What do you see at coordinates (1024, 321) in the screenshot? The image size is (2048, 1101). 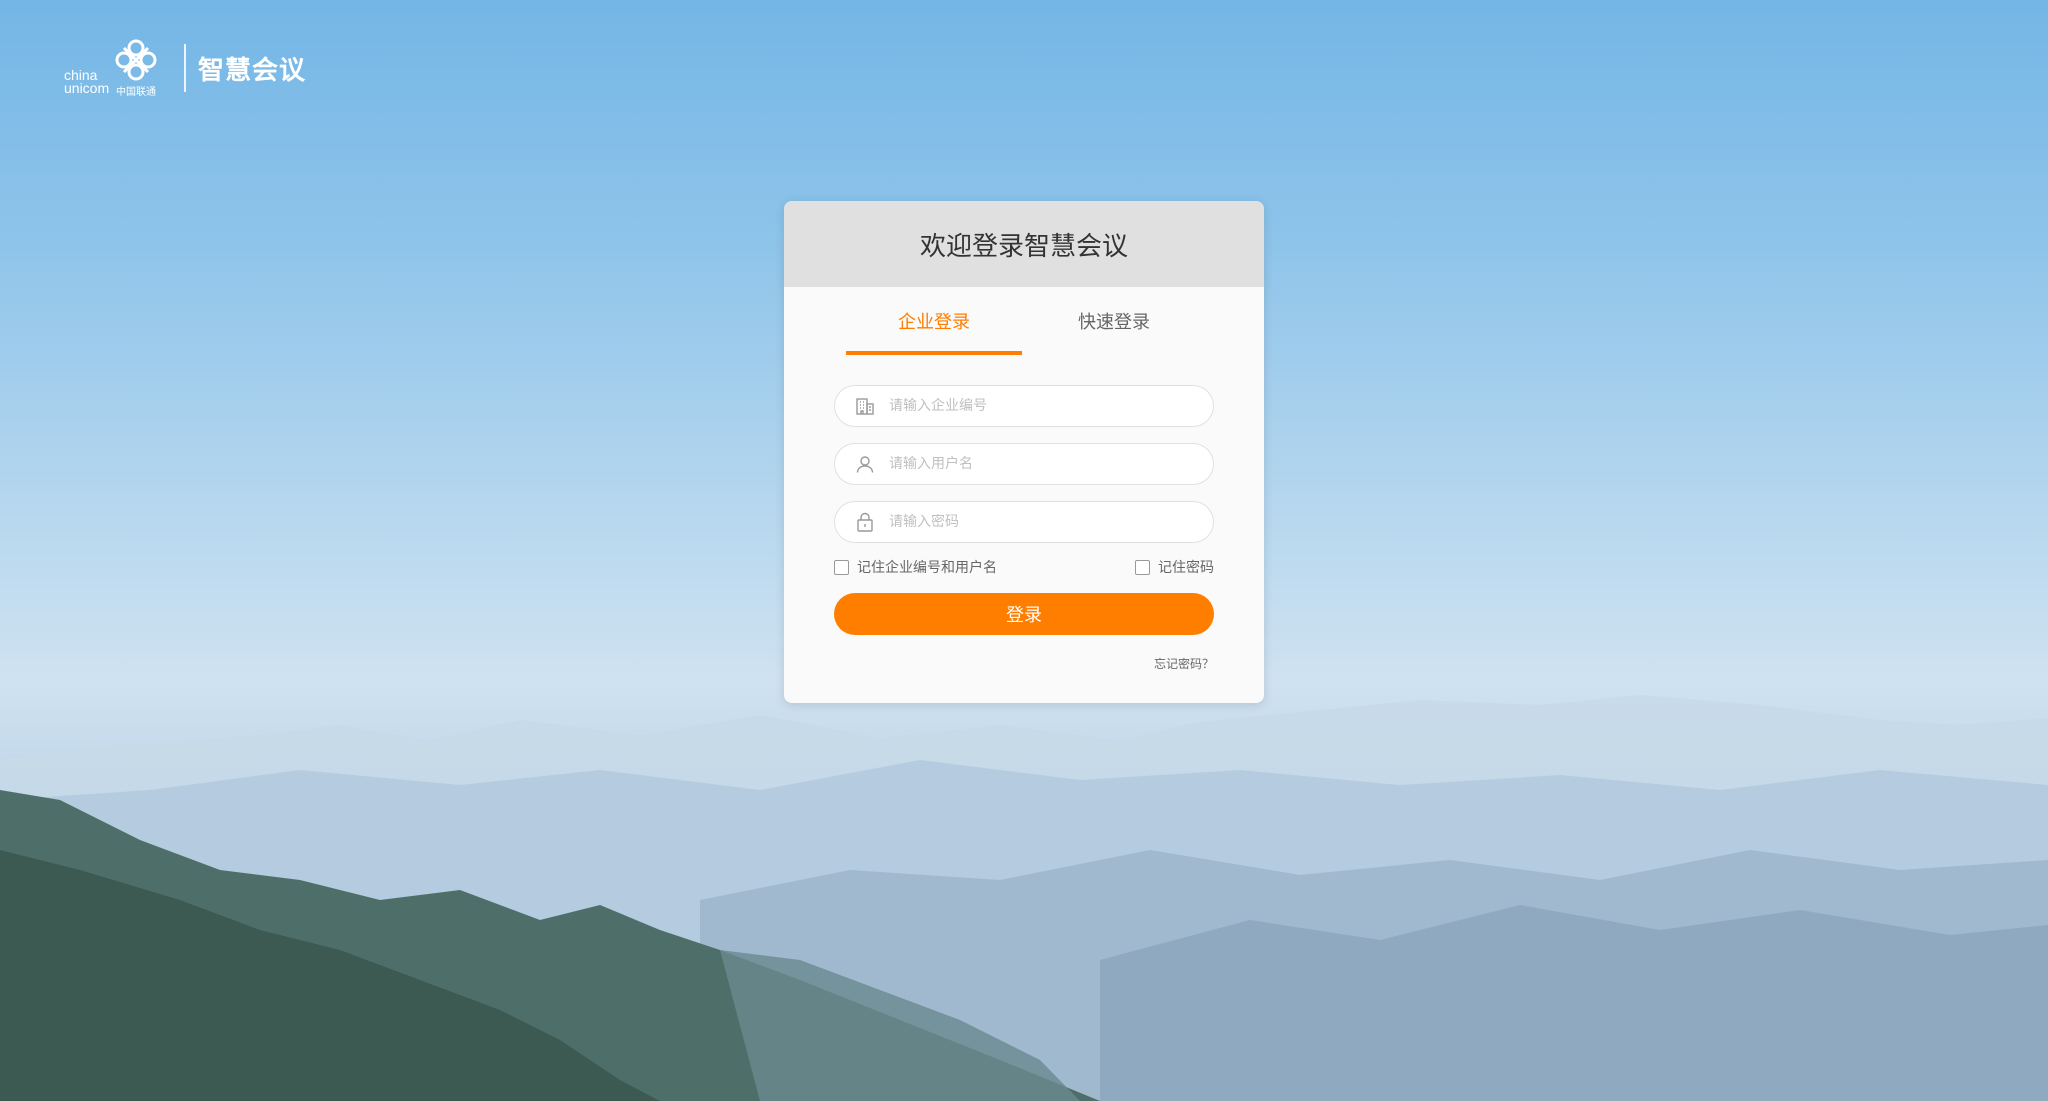 I see `login-tabs: 企业登录 快速登录` at bounding box center [1024, 321].